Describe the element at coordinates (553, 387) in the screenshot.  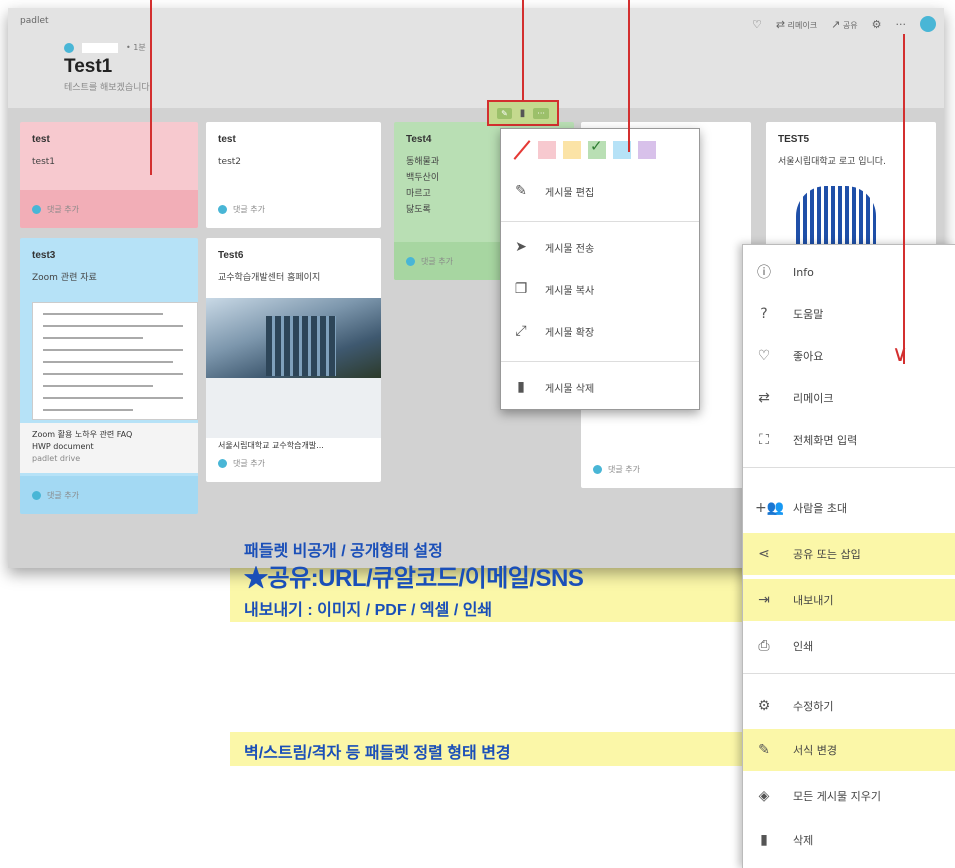
I see `delete-post-item: ▮ 게시물 삭제` at that location.